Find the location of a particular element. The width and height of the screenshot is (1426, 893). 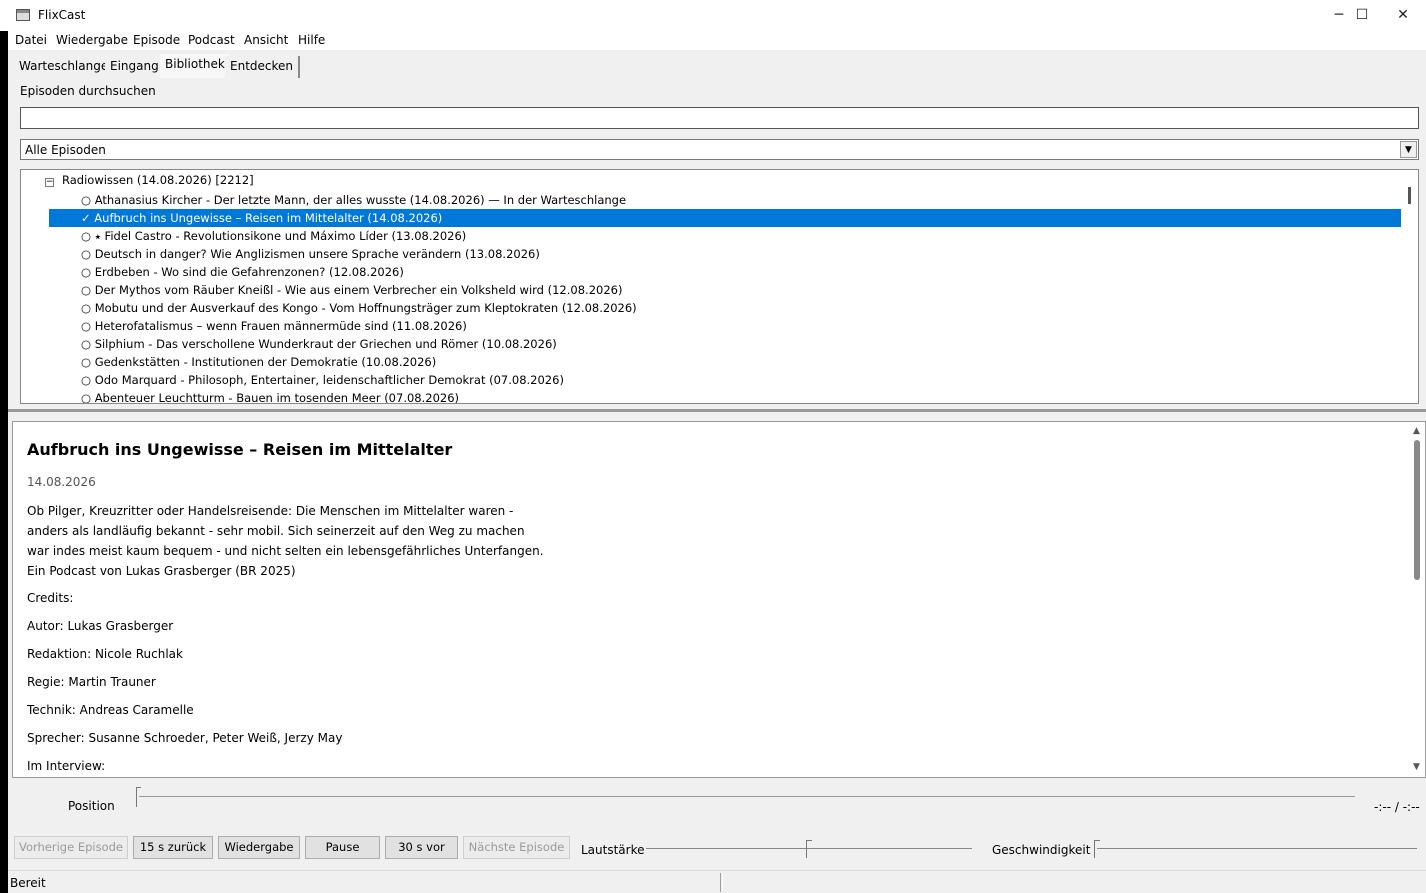

menu-wiedergabe: Wiedergabe is located at coordinates (92, 40).